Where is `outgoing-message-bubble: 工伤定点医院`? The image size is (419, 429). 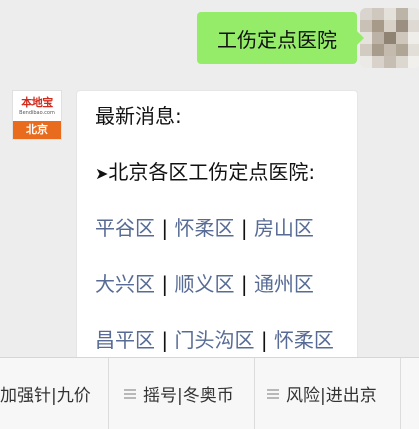 outgoing-message-bubble: 工伤定点医院 is located at coordinates (280, 38).